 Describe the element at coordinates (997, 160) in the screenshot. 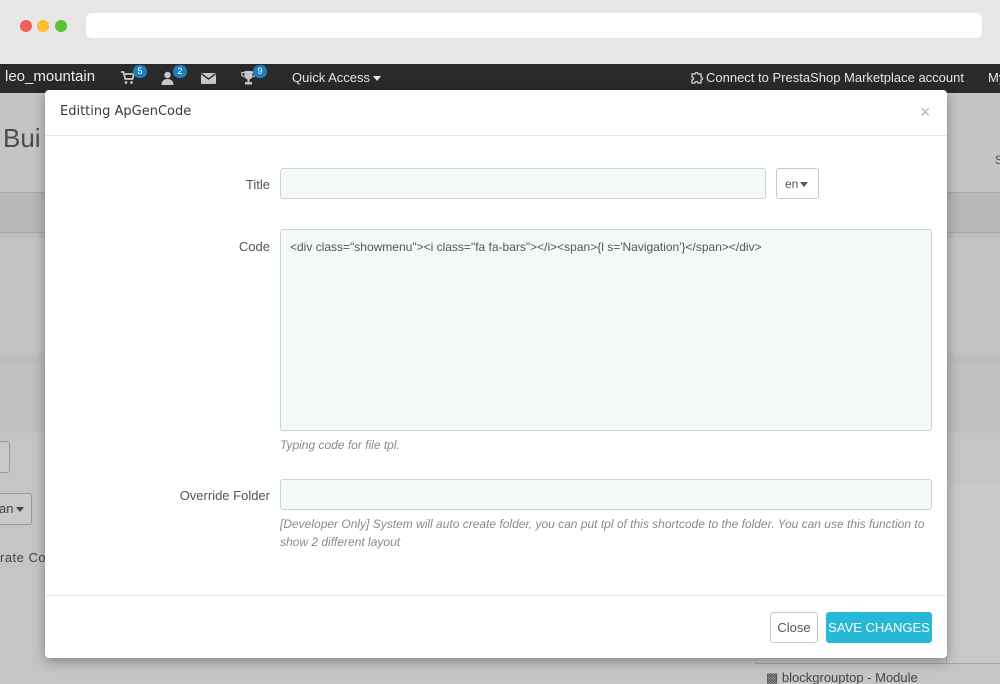

I see `background-side-text: S` at that location.